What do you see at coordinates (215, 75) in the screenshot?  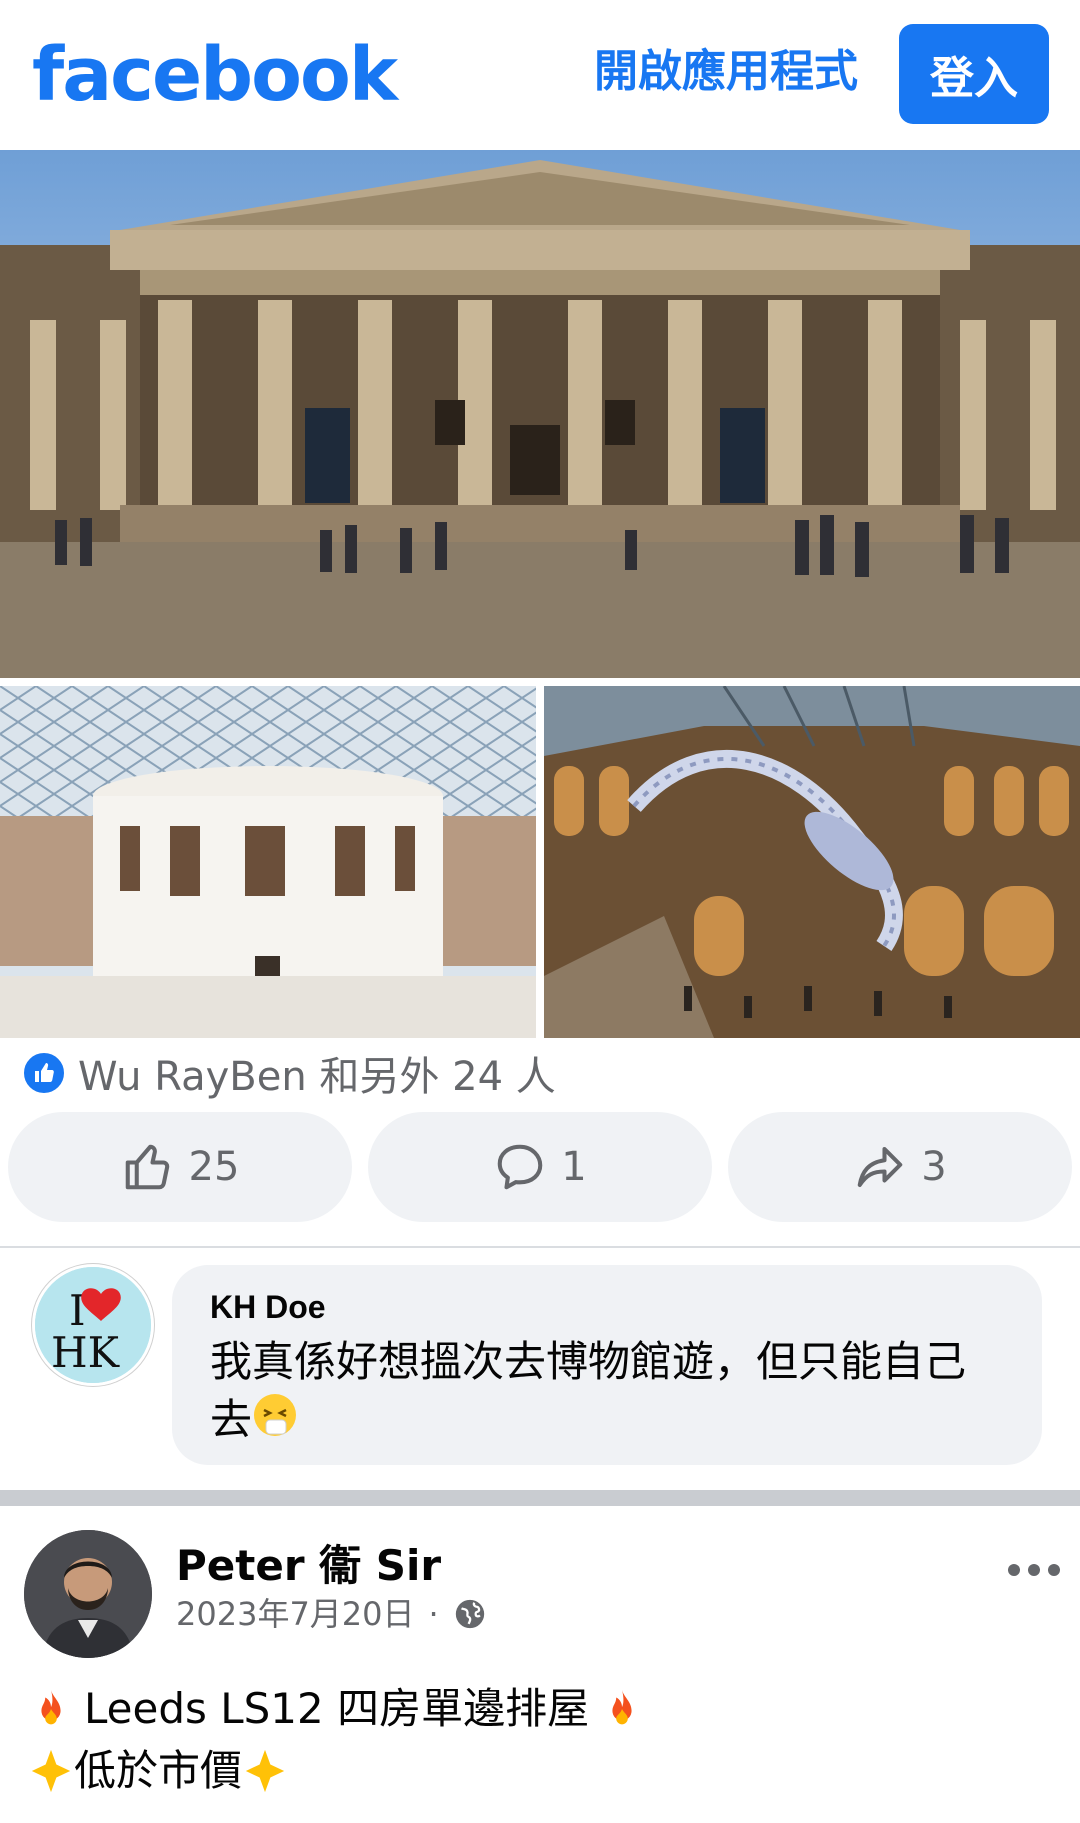 I see `facebook-logo: facebook` at bounding box center [215, 75].